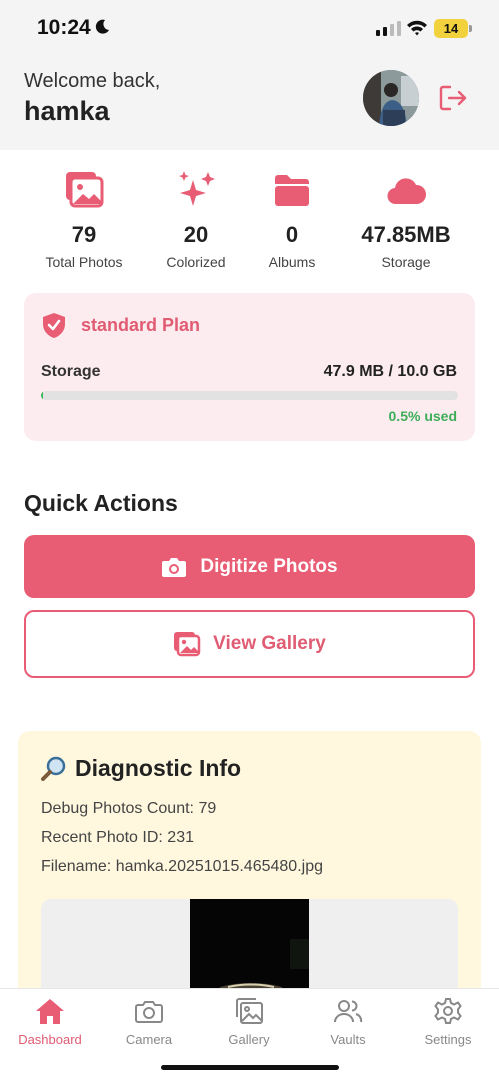 The image size is (499, 1080). What do you see at coordinates (249, 104) in the screenshot?
I see `dashboard-header: Welcome back, hamka` at bounding box center [249, 104].